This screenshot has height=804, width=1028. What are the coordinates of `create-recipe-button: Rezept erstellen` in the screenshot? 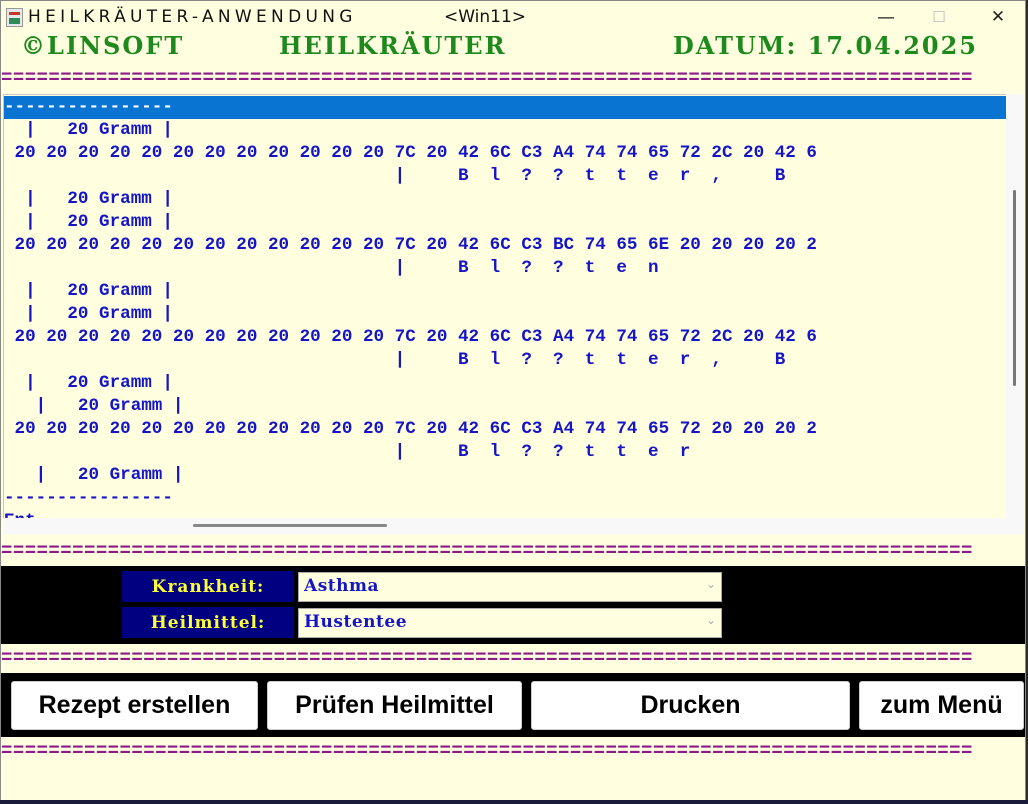 It's located at (134, 705).